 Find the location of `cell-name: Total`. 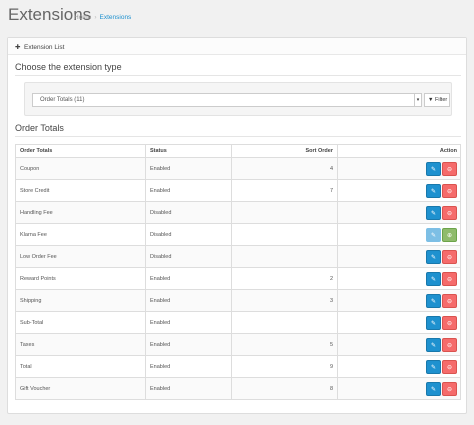

cell-name: Total is located at coordinates (80, 366).